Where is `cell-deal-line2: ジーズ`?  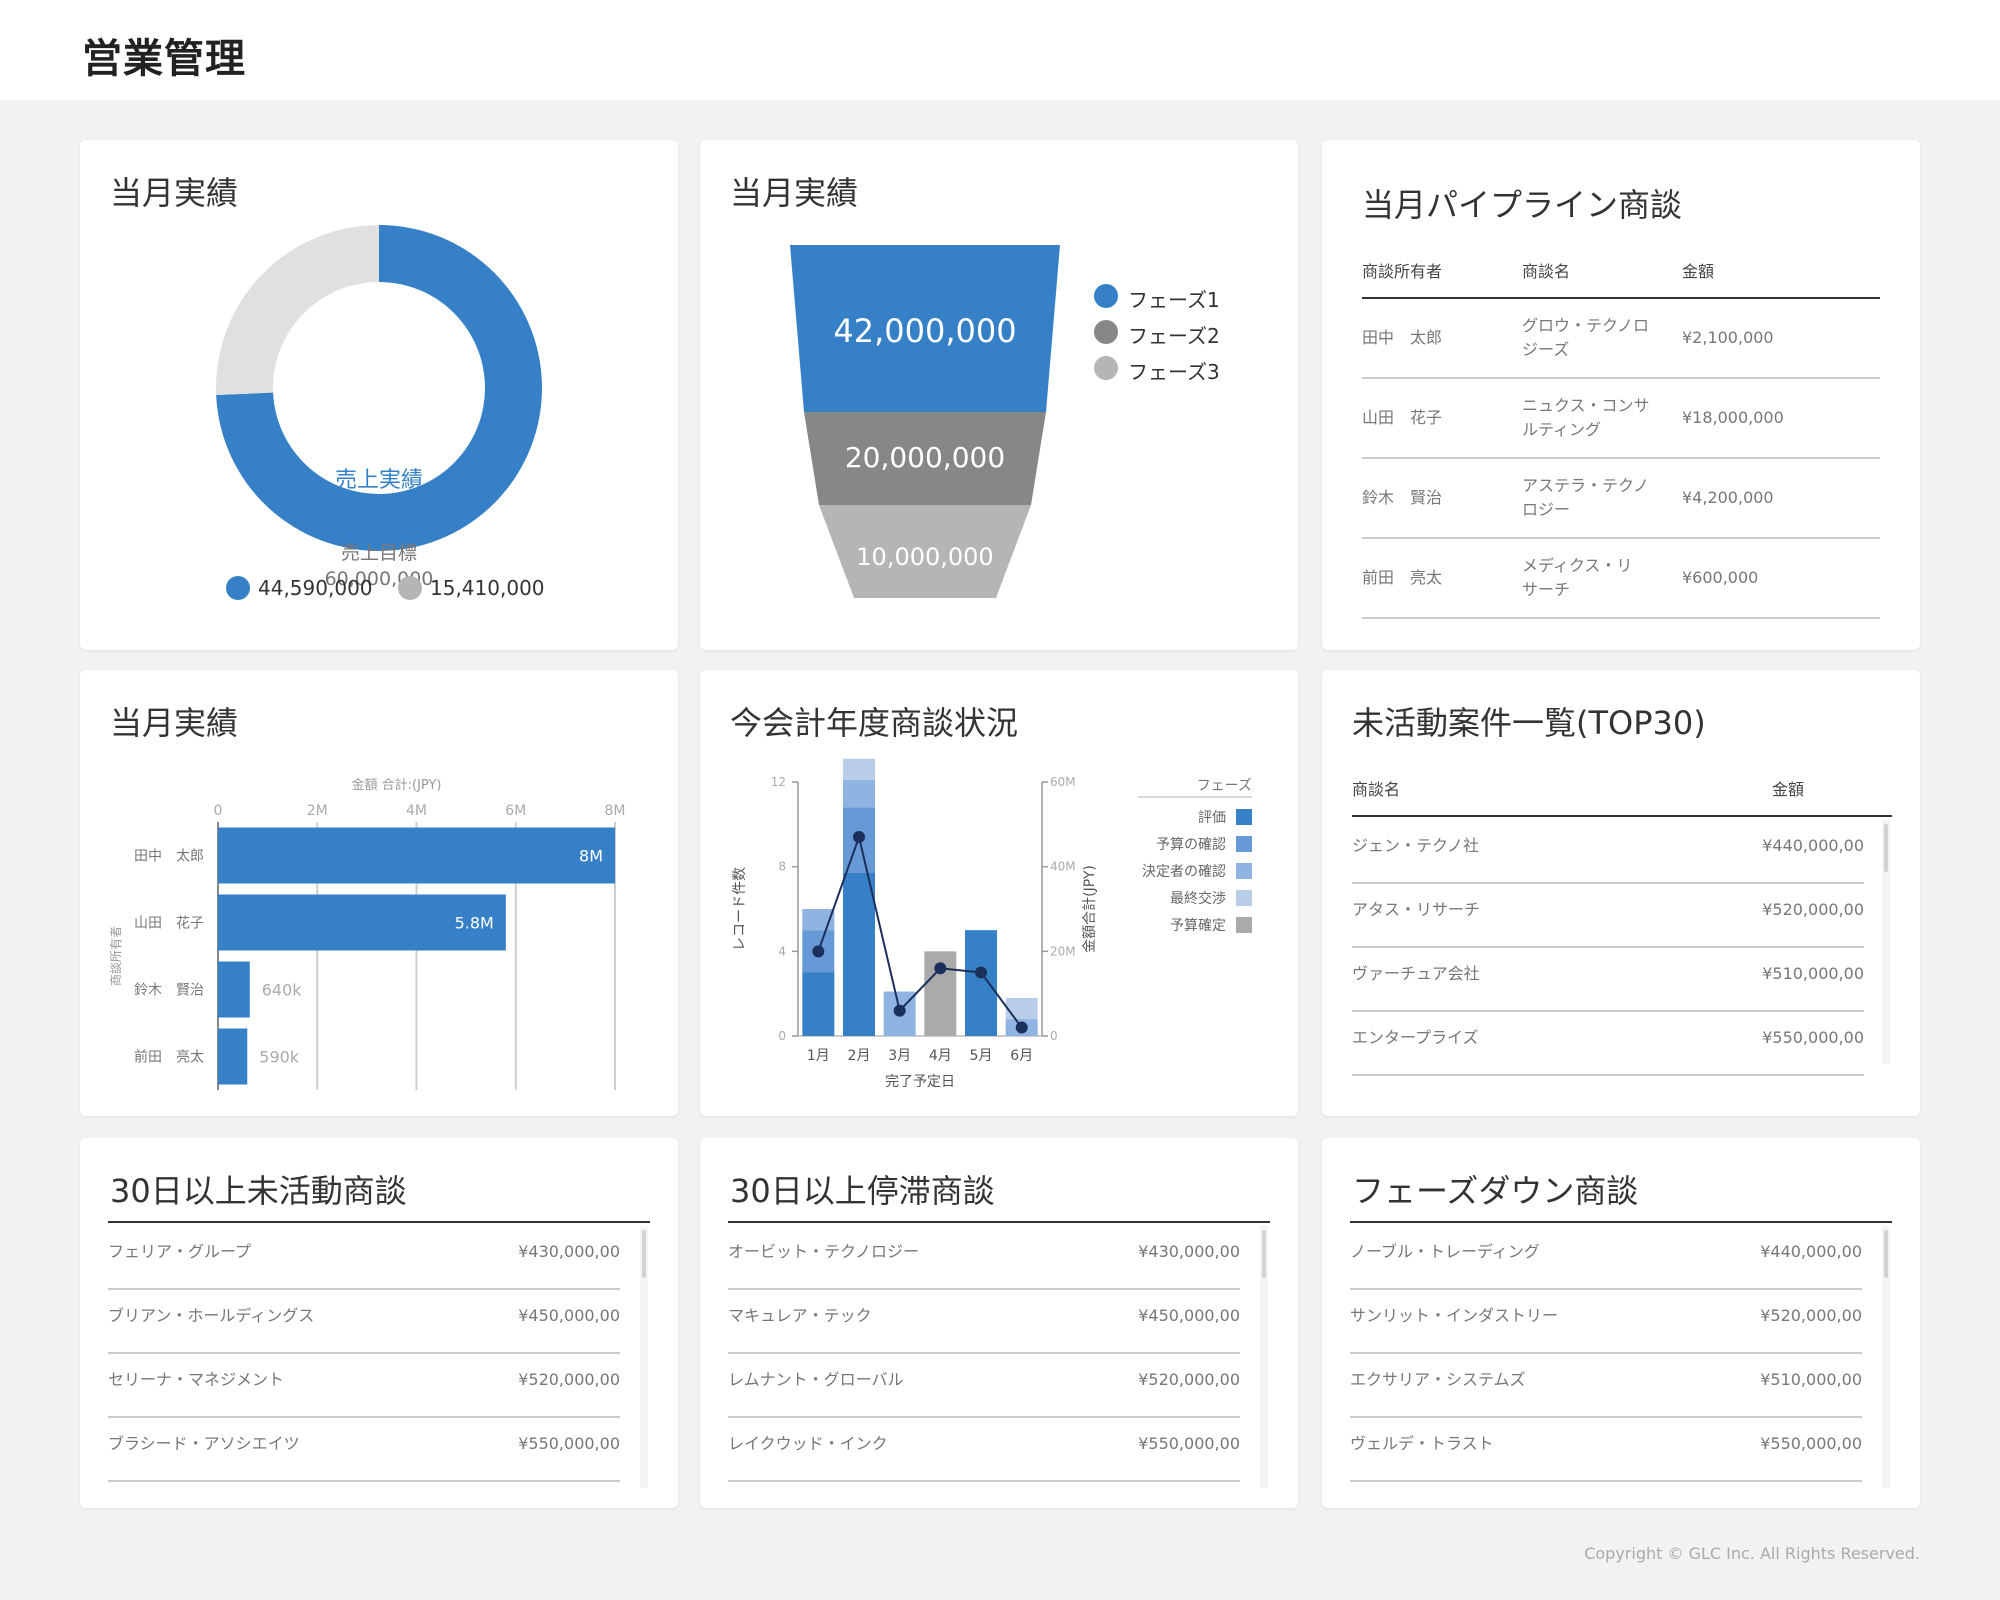
cell-deal-line2: ジーズ is located at coordinates (1546, 349).